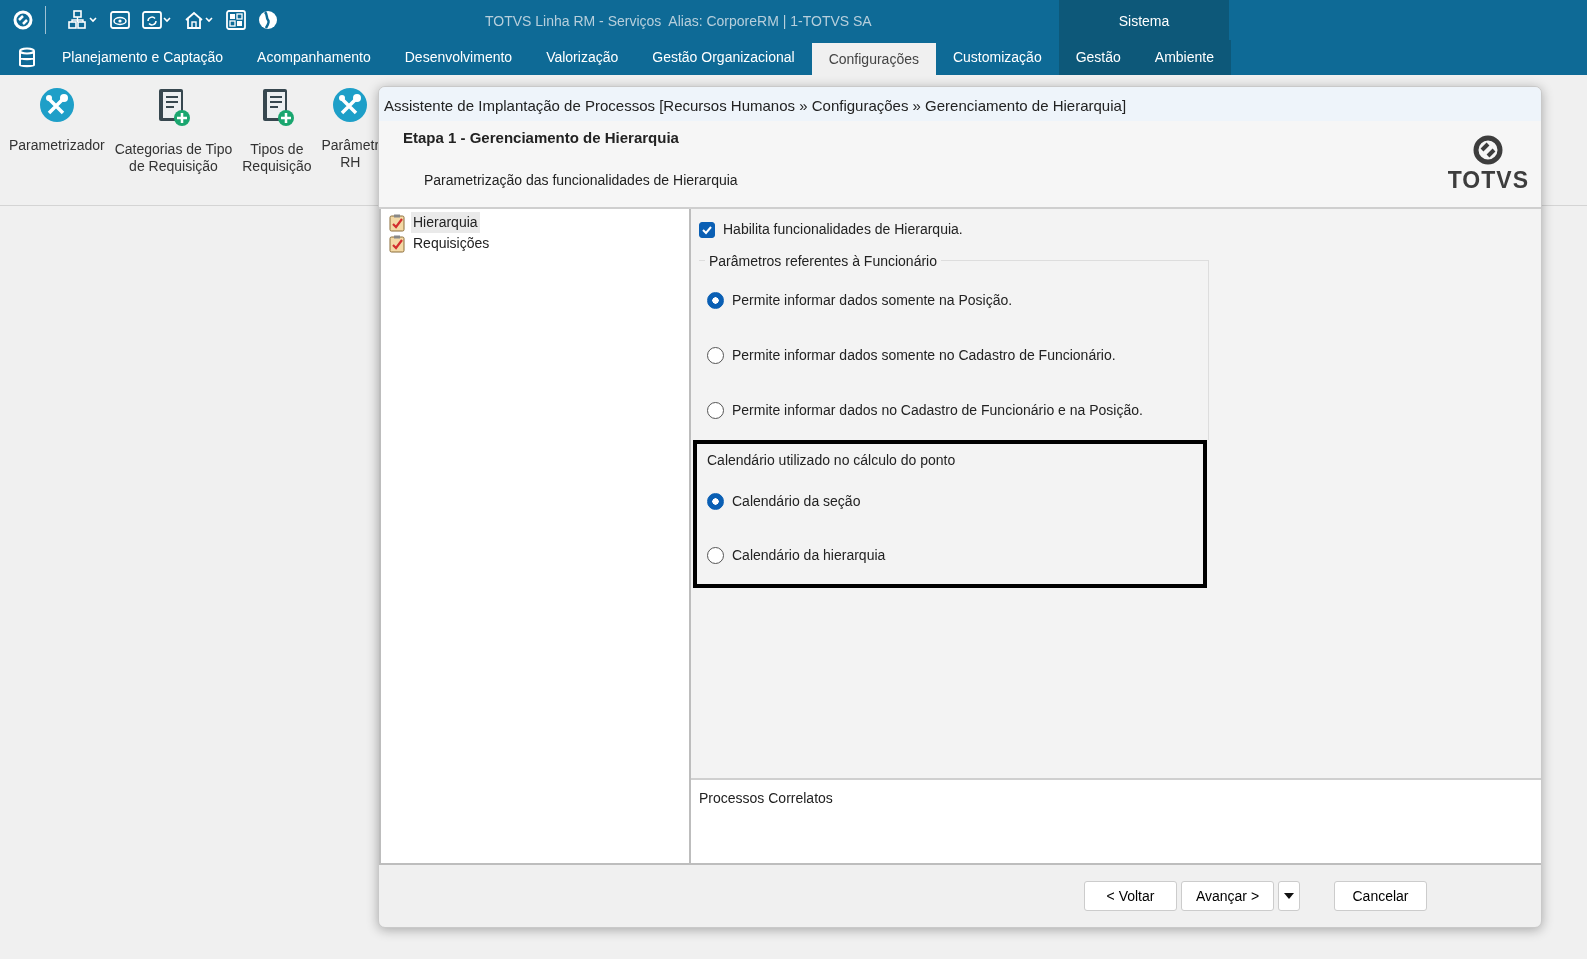 This screenshot has width=1587, height=959. I want to click on menu-tab: Desenvolvimento, so click(458, 57).